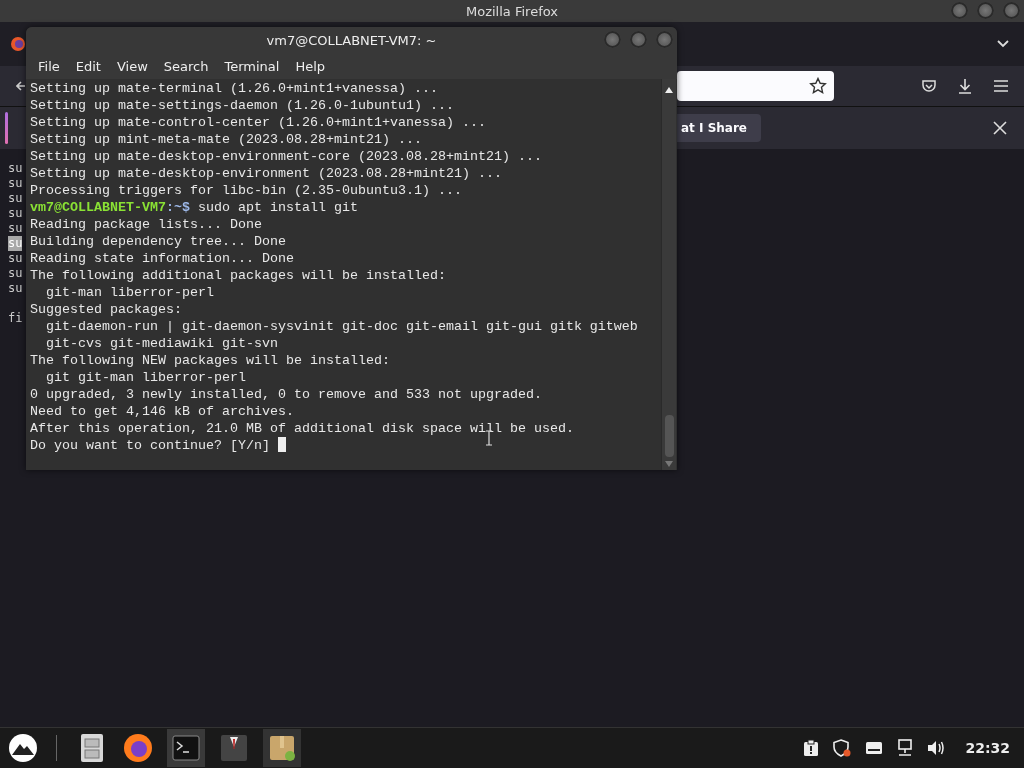  I want to click on menu-item: Search, so click(186, 66).